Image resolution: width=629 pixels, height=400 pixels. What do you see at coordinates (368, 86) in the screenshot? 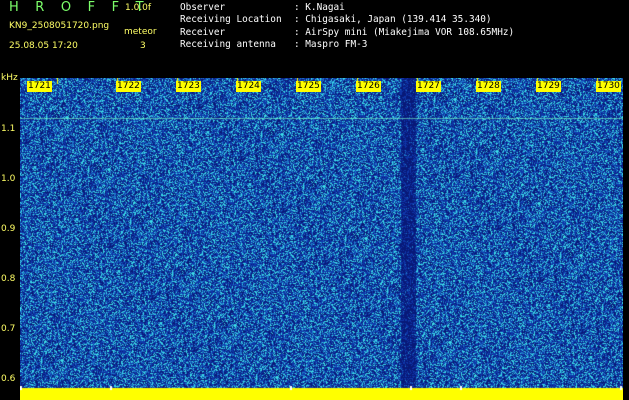
I see `x-tick-label: 1726` at bounding box center [368, 86].